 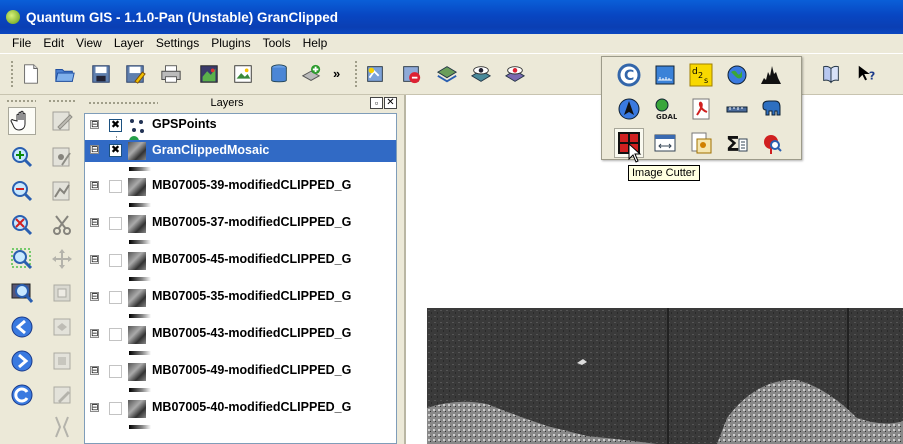 What do you see at coordinates (771, 143) in the screenshot?
I see `geocode-icon` at bounding box center [771, 143].